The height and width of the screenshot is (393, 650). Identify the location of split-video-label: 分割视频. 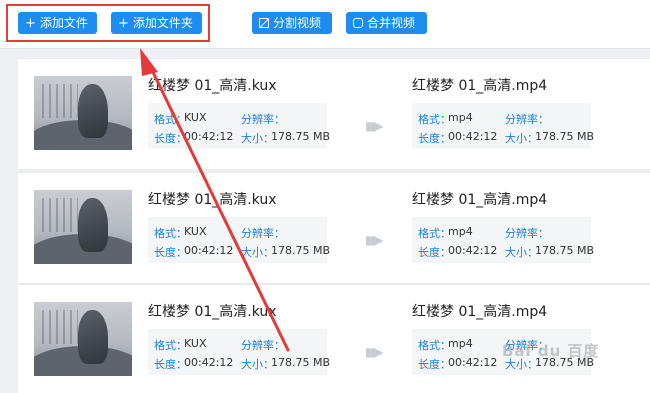
(297, 23).